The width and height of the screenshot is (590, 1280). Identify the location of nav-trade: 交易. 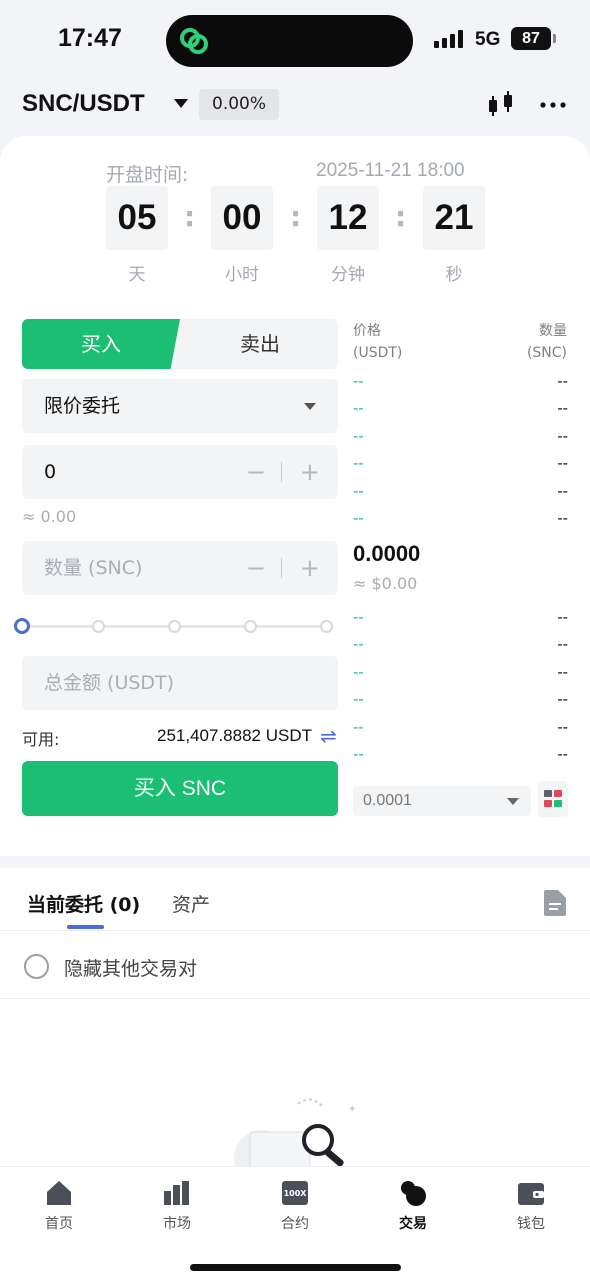
(413, 1206).